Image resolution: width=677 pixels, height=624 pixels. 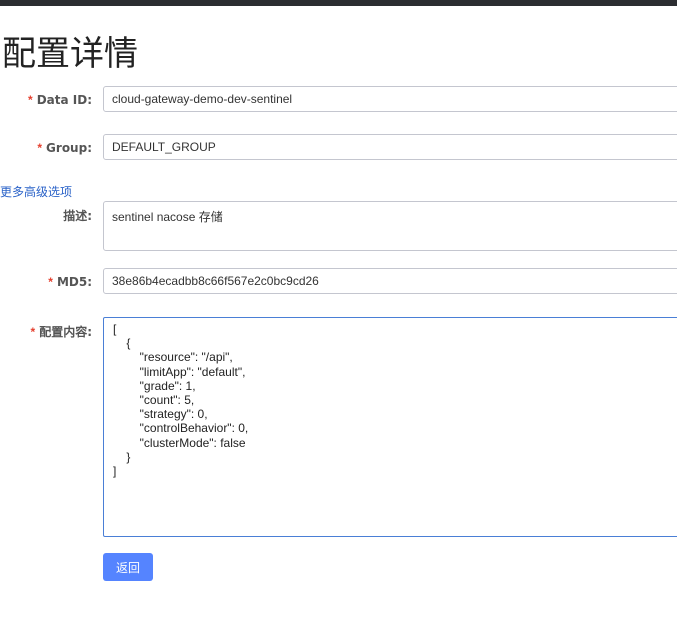 I want to click on data-id-label: * Data ID:, so click(x=46, y=100).